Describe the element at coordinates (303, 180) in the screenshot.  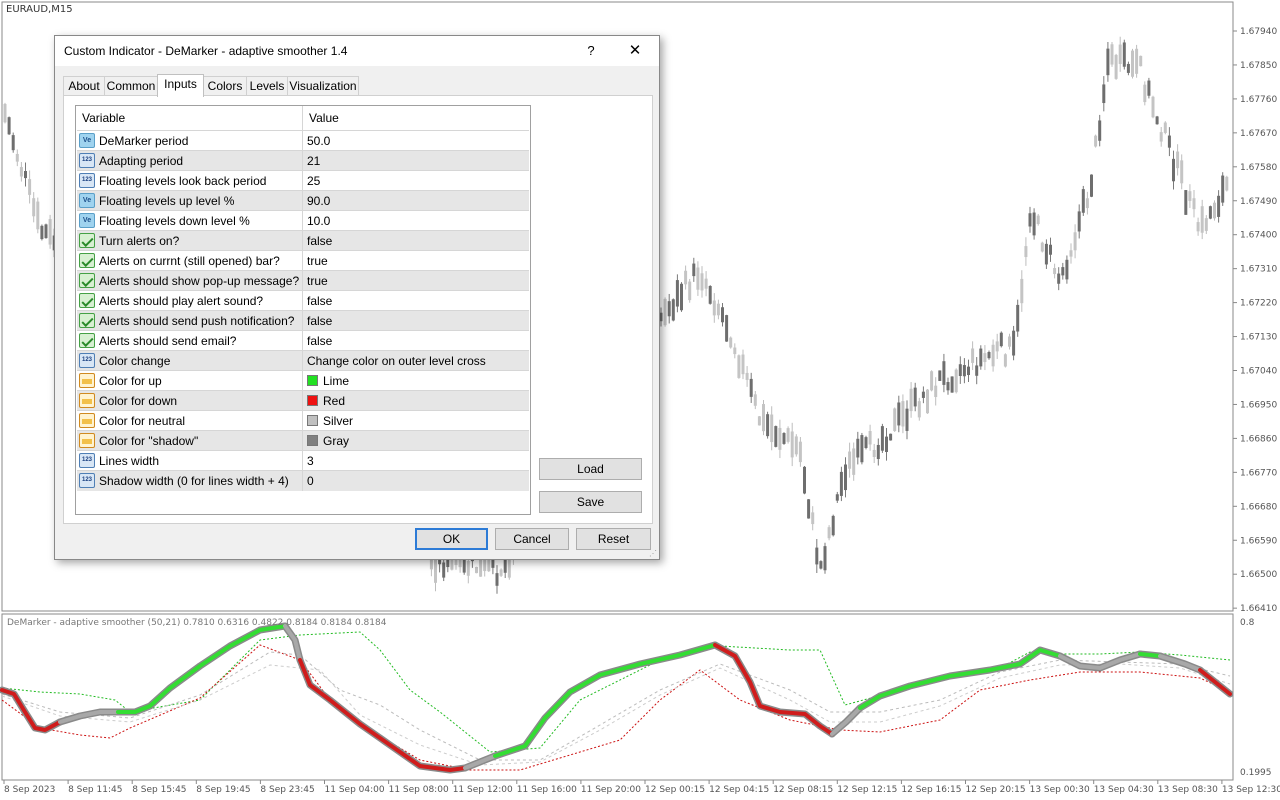
I see `input-row: 123 Floating levels look back period 25` at that location.